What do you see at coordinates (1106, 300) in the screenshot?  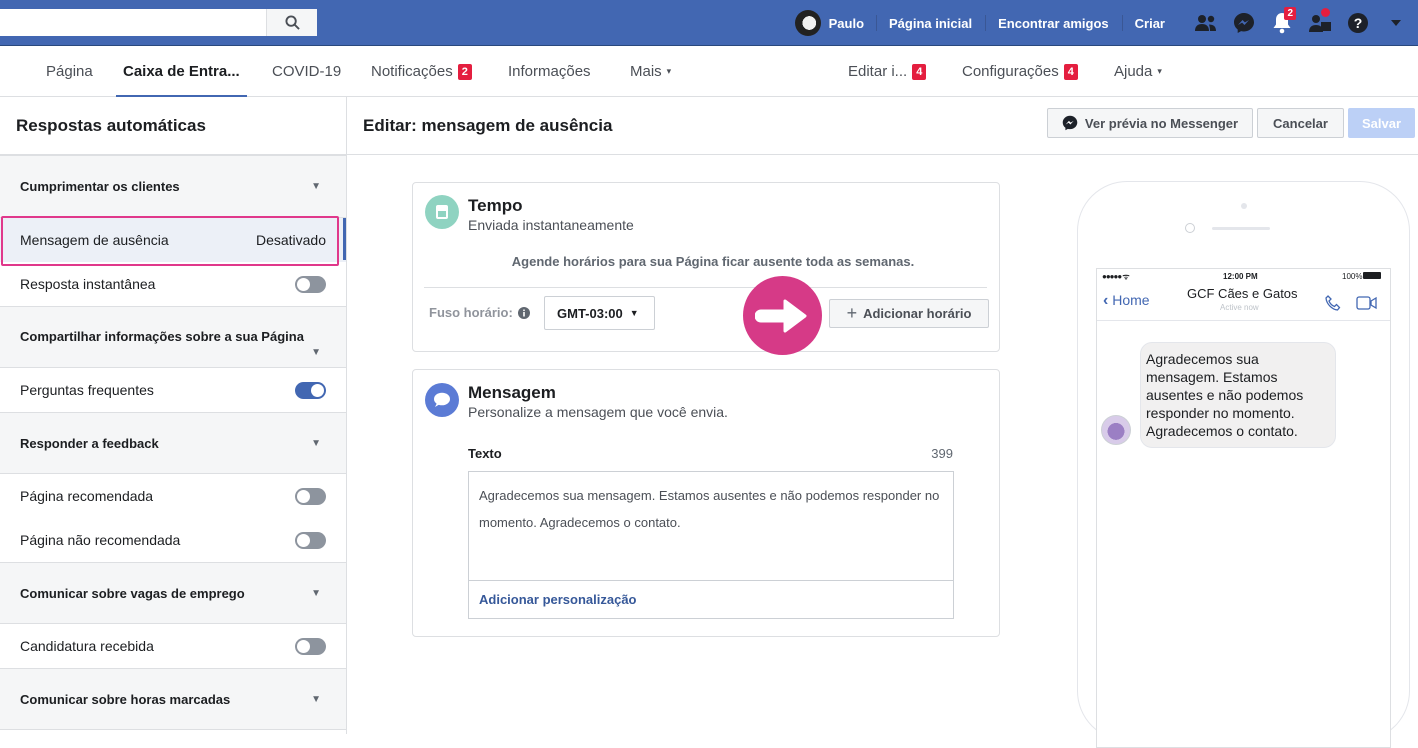 I see `chevron-left-icon: ‹` at bounding box center [1106, 300].